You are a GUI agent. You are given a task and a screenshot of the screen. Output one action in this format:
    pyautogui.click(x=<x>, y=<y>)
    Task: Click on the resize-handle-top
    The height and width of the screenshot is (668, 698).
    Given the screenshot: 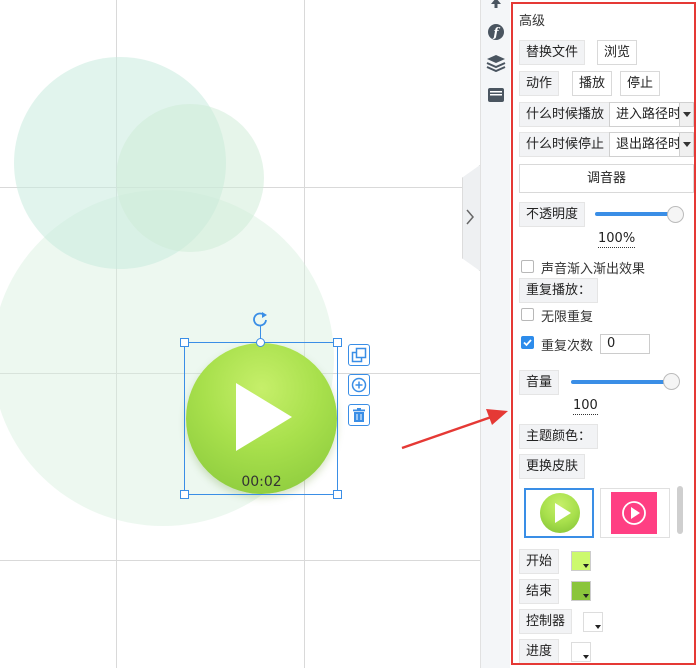 What is the action you would take?
    pyautogui.click(x=260, y=342)
    